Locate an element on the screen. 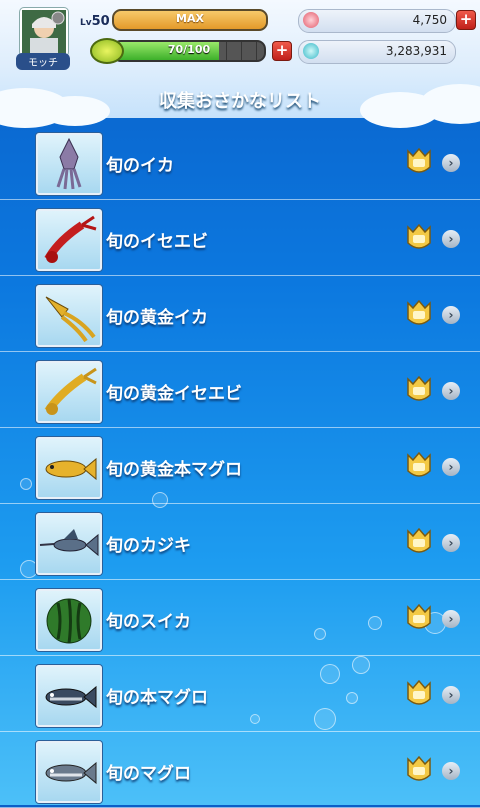 The height and width of the screenshot is (808, 480). item-label: 旬の黄金イセエビ is located at coordinates (174, 394).